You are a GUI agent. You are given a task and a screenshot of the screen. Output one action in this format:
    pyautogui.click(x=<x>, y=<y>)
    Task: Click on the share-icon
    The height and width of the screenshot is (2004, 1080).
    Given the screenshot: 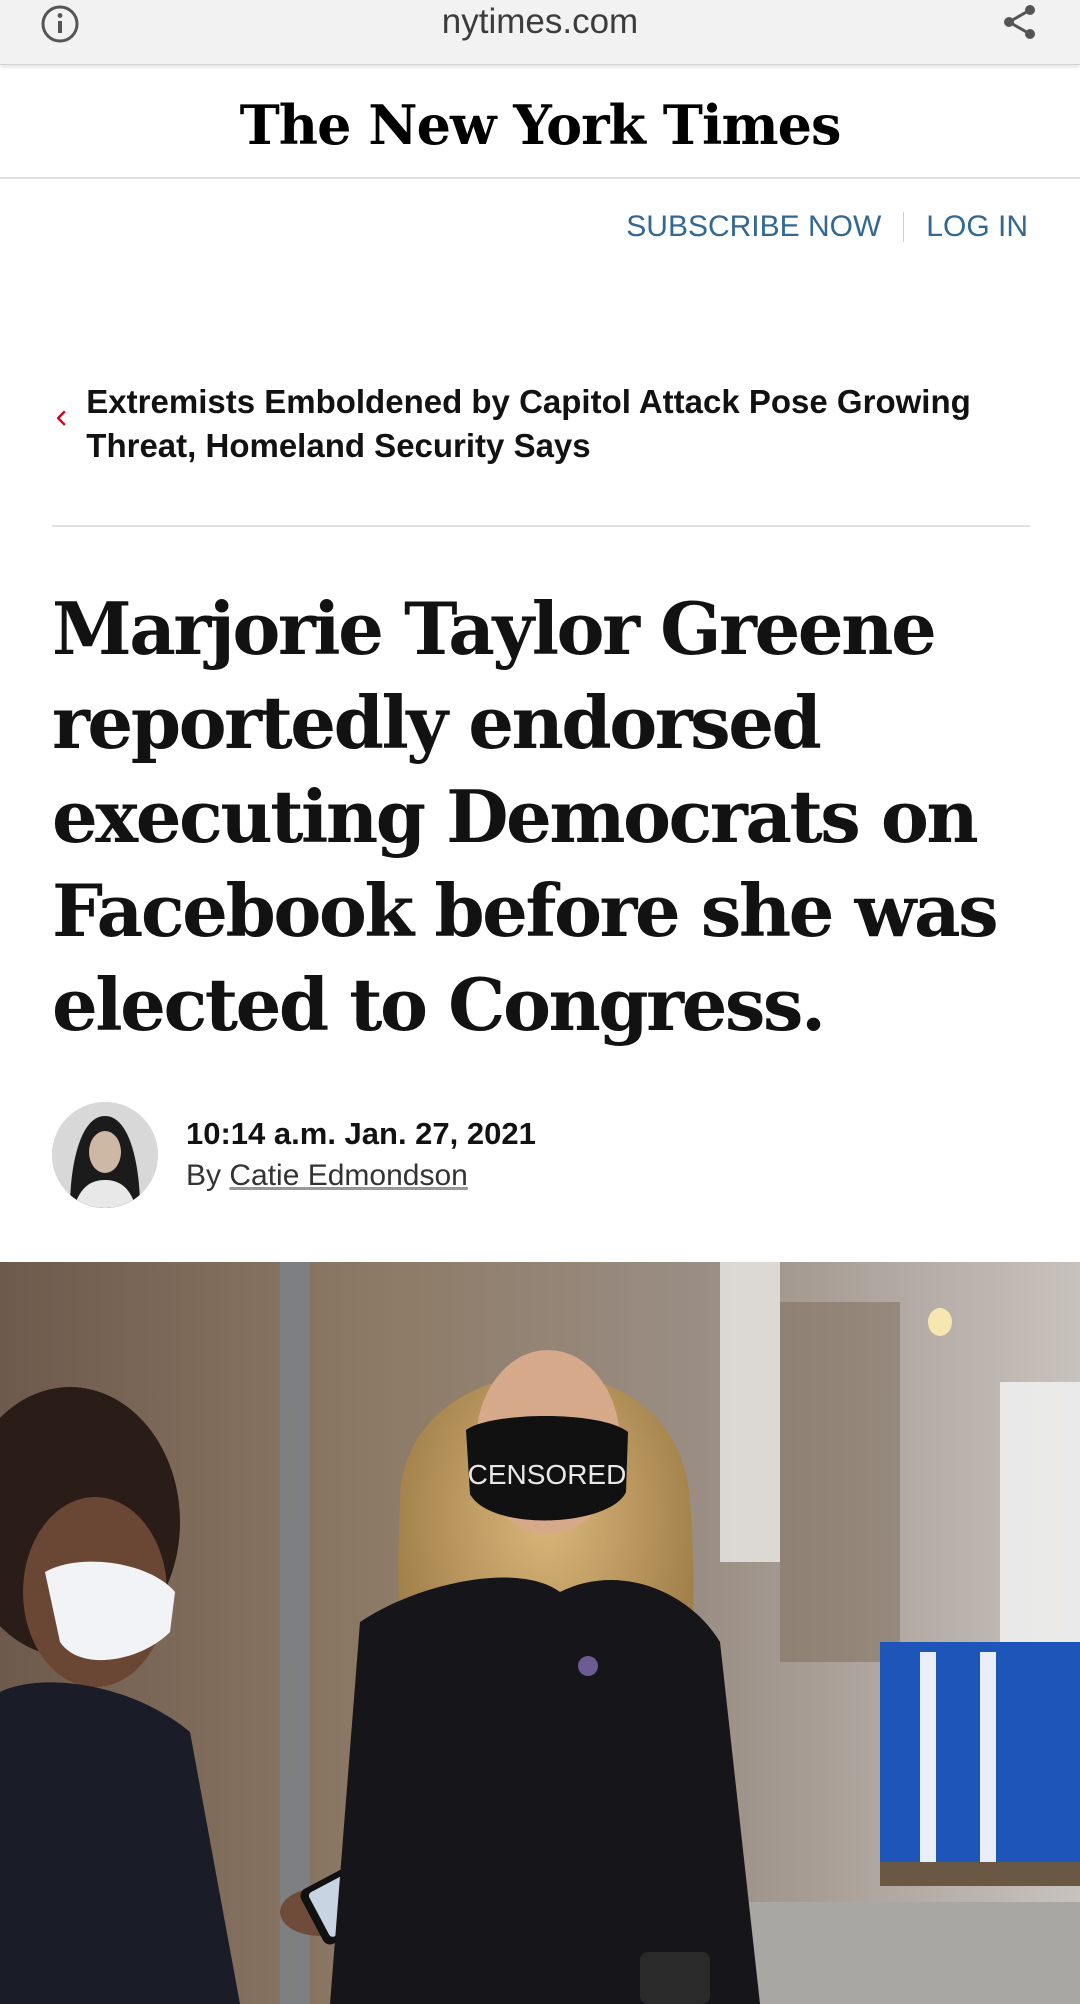 What is the action you would take?
    pyautogui.click(x=1020, y=22)
    